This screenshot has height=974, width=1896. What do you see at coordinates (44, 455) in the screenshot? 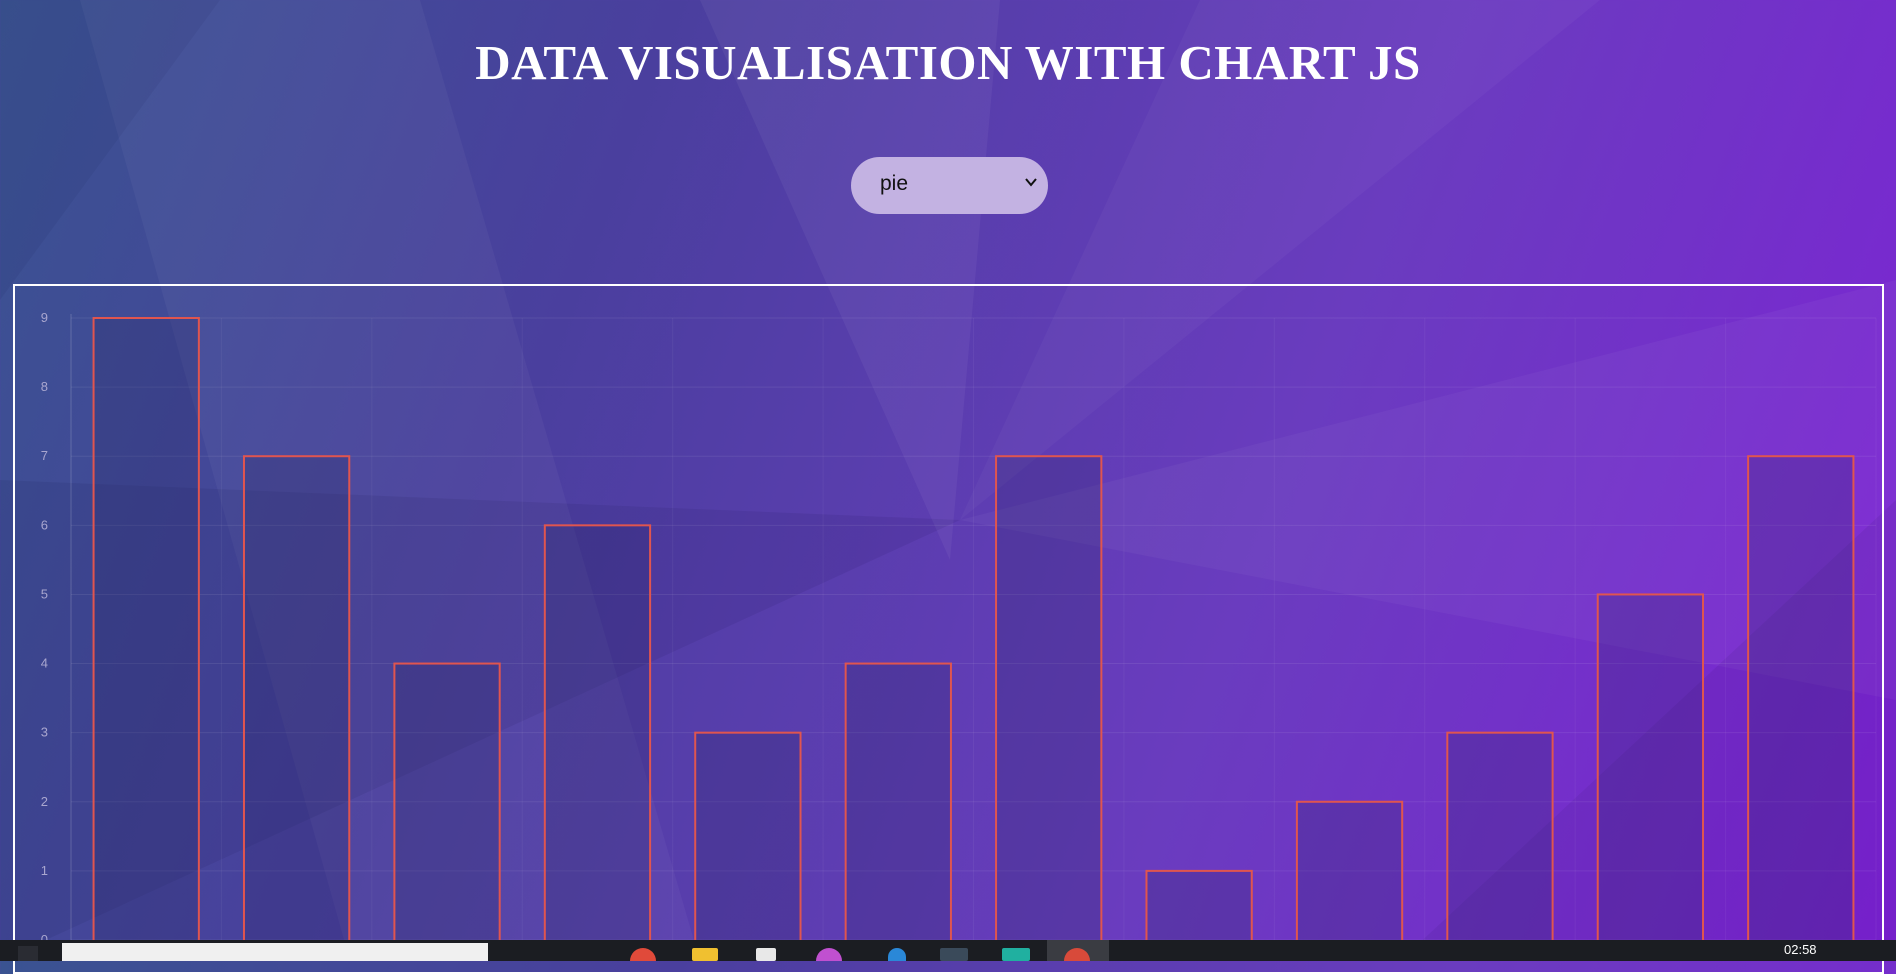
I see `y-tick-label: 7` at bounding box center [44, 455].